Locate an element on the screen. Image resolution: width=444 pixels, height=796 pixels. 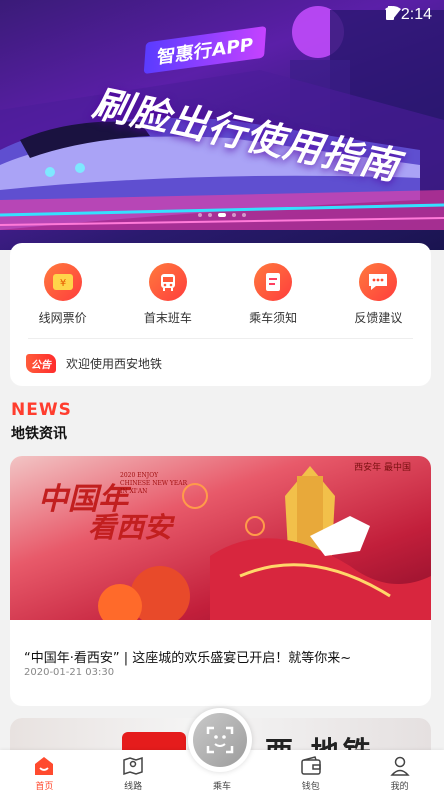
tab-label: 我的 is located at coordinates (399, 787).